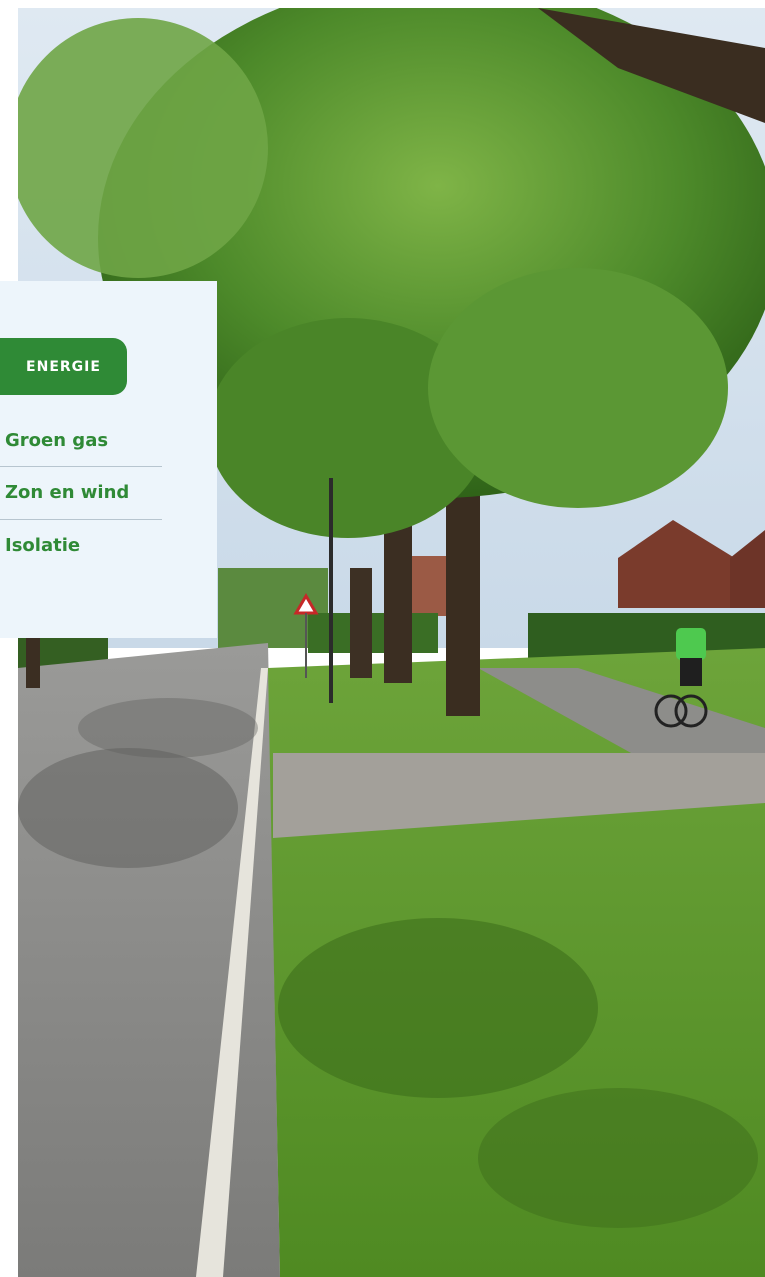 The width and height of the screenshot is (765, 1277). I want to click on menu-item-isolatie: Isolatie, so click(81, 546).